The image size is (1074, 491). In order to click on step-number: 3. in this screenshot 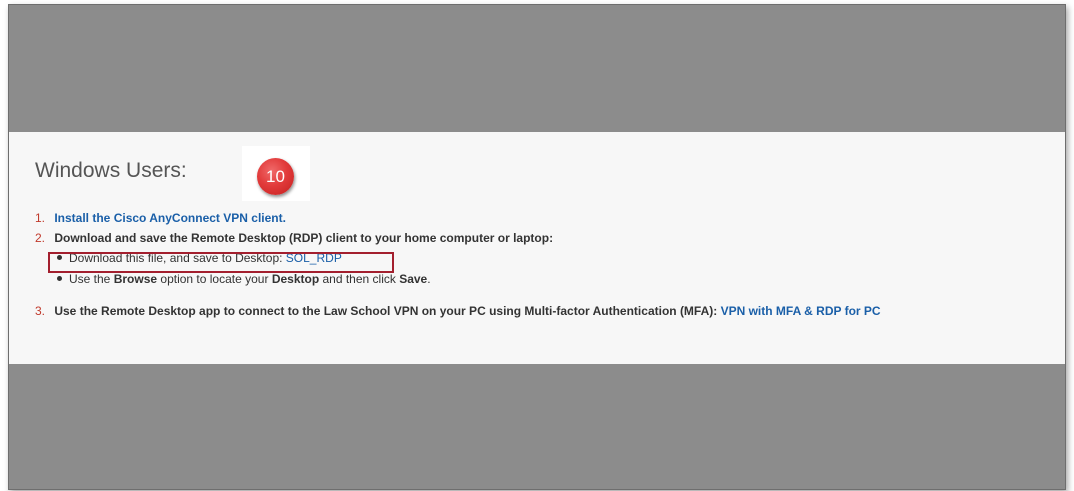, I will do `click(40, 311)`.